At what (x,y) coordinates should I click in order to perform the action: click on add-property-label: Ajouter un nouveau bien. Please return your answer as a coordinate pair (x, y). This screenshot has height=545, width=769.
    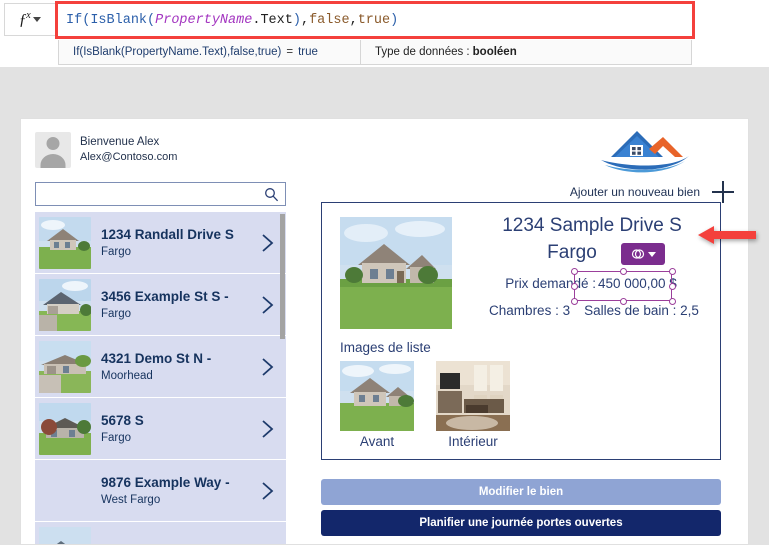
    Looking at the image, I should click on (634, 192).